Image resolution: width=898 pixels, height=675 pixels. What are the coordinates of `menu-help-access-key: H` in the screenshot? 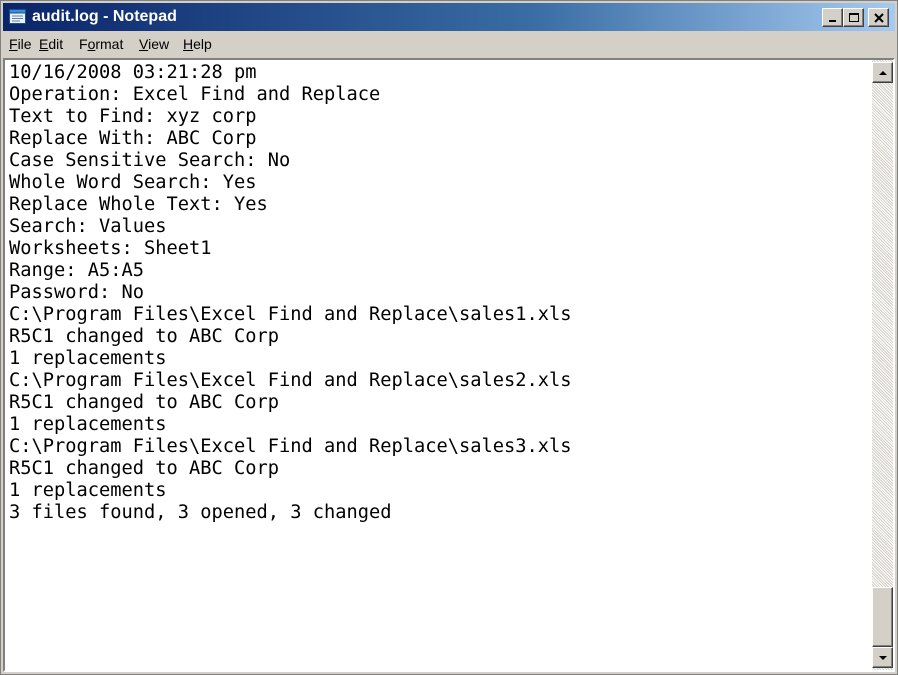 It's located at (188, 44).